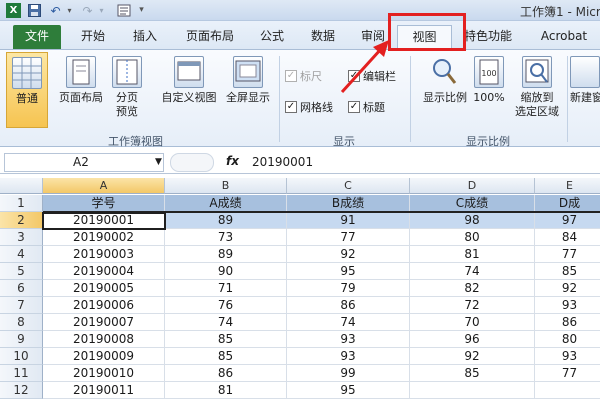  I want to click on row-header: 2, so click(21, 220).